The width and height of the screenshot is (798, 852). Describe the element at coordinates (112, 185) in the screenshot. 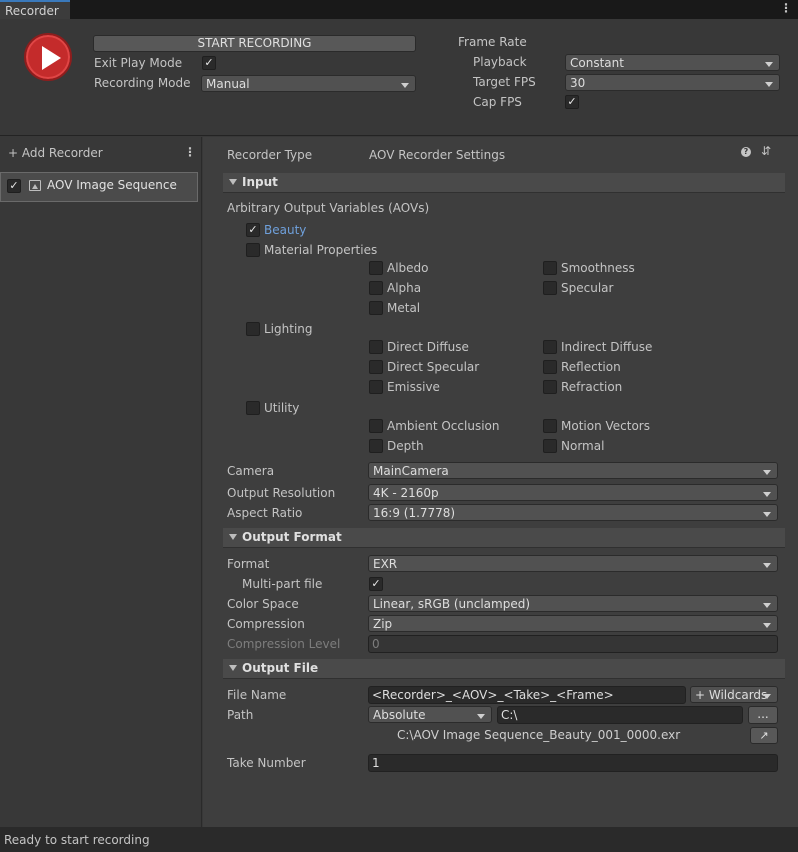

I see `recorder-list-item-label: AOV Image Sequence` at that location.